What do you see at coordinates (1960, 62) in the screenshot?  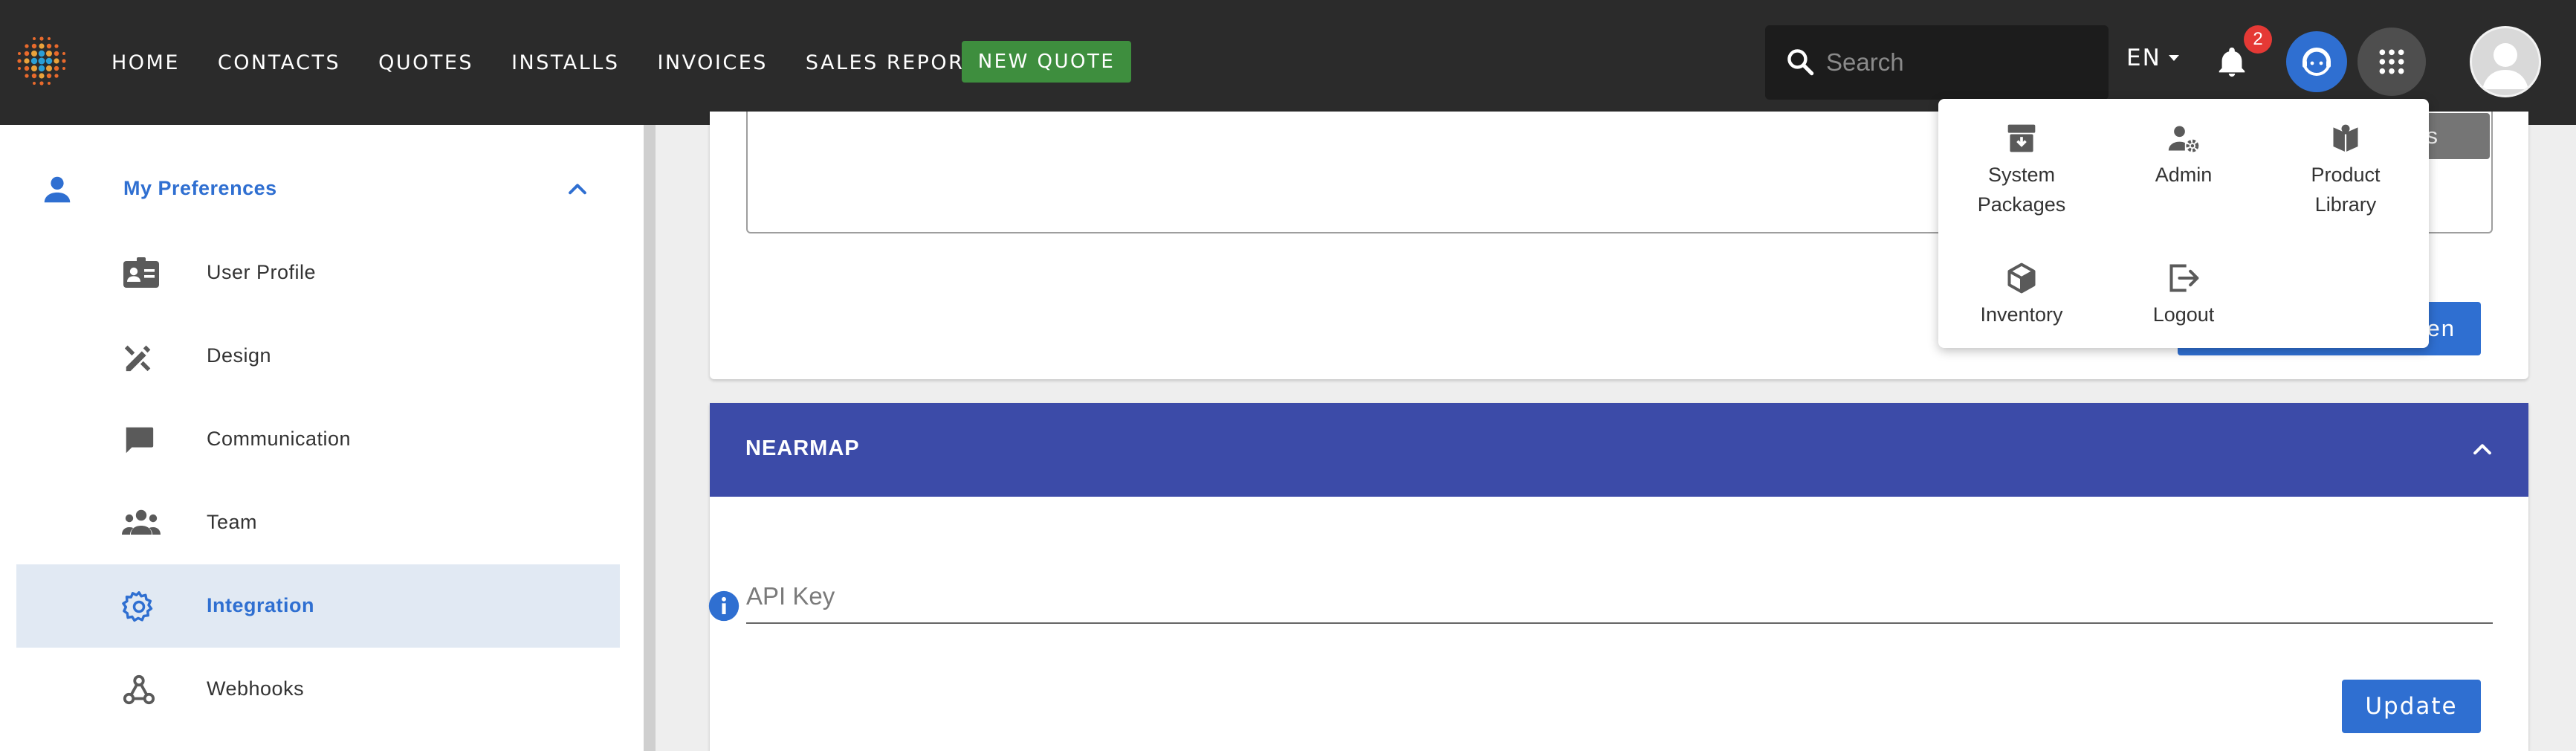 I see `search-input` at bounding box center [1960, 62].